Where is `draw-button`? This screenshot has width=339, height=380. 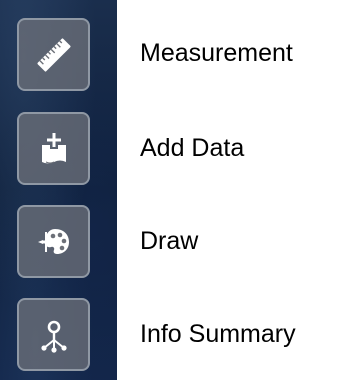 draw-button is located at coordinates (53, 241).